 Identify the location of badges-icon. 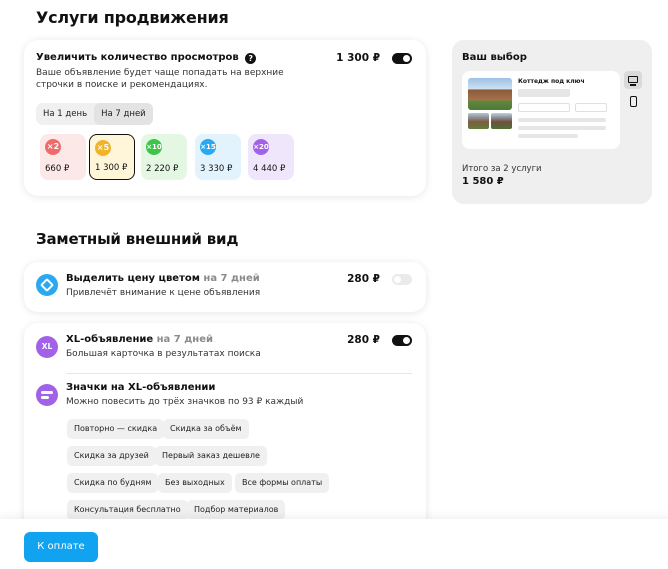
(47, 395).